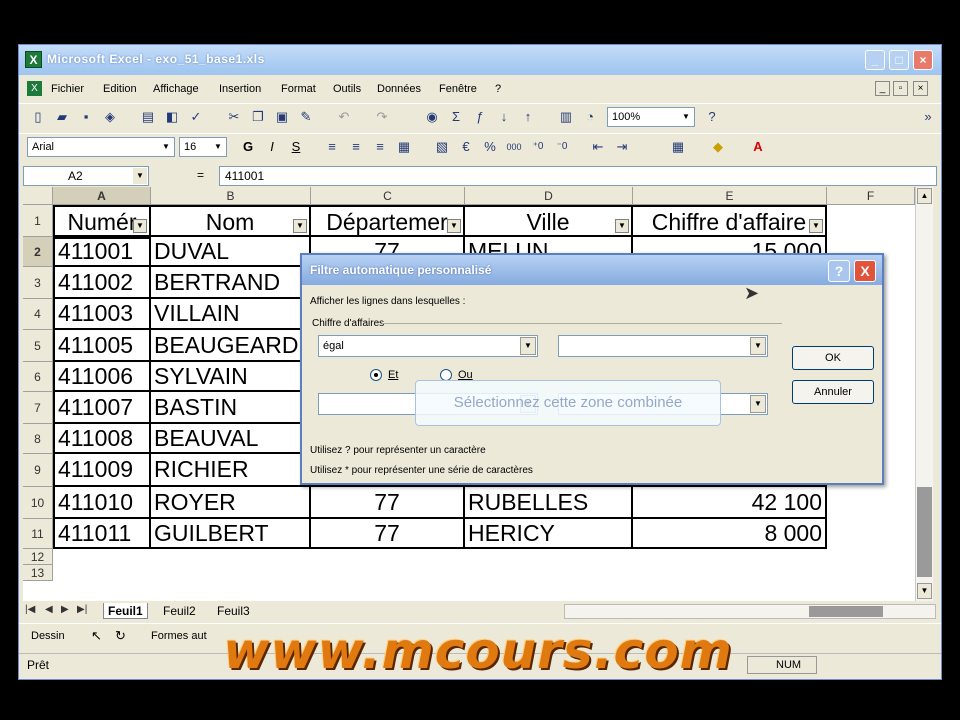 This screenshot has height=720, width=960. What do you see at coordinates (456, 117) in the screenshot?
I see `autosum-icon: Σ` at bounding box center [456, 117].